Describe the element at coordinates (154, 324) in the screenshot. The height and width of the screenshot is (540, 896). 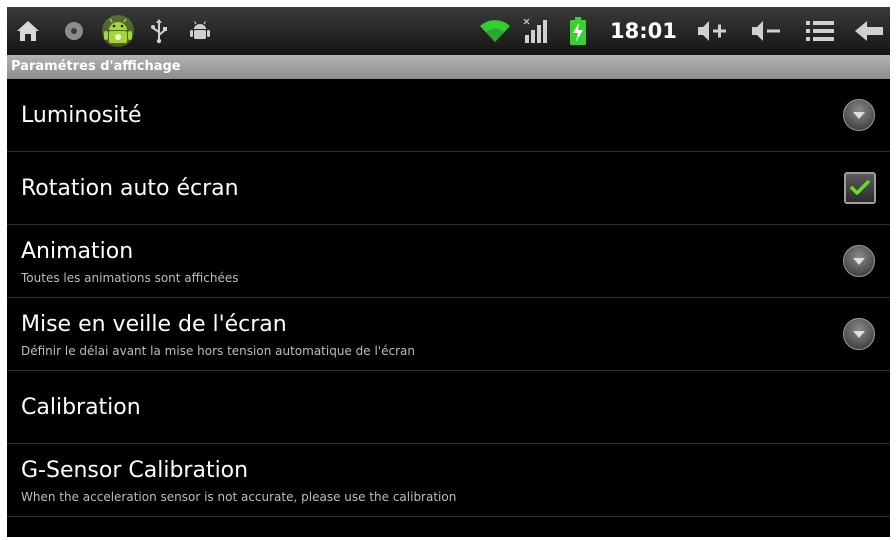
I see `setting-title: Mise en veille de l'écran` at that location.